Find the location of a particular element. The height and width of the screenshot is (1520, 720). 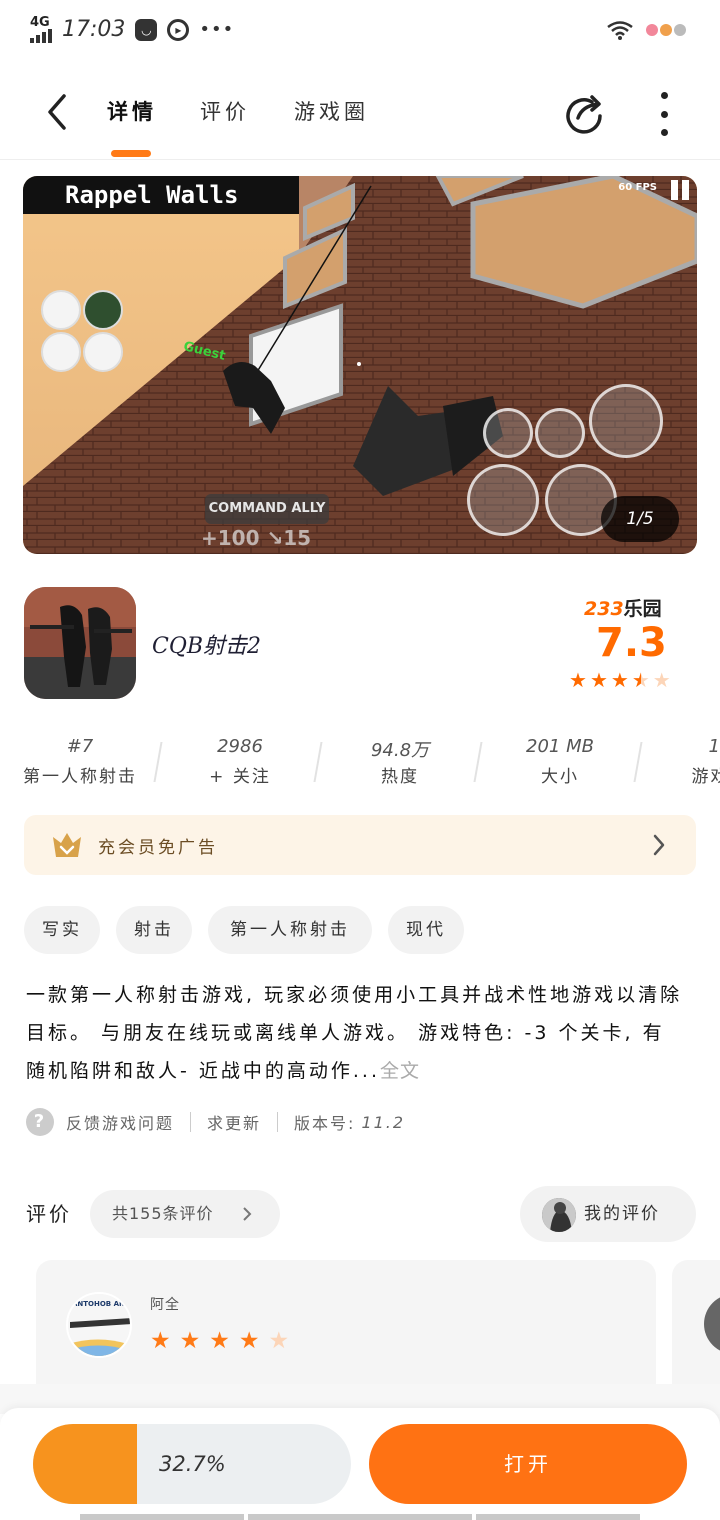

avatar-logo-text: ANTOHOB AN-225 is located at coordinates (102, 1304).